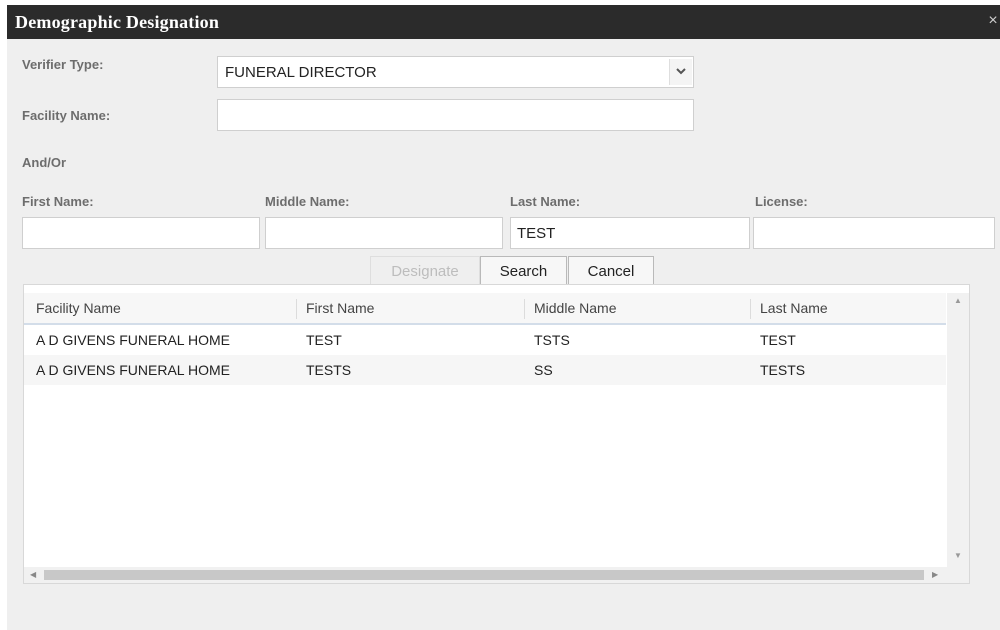 The height and width of the screenshot is (630, 1000). Describe the element at coordinates (783, 370) in the screenshot. I see `cell-last-name: TESTS` at that location.